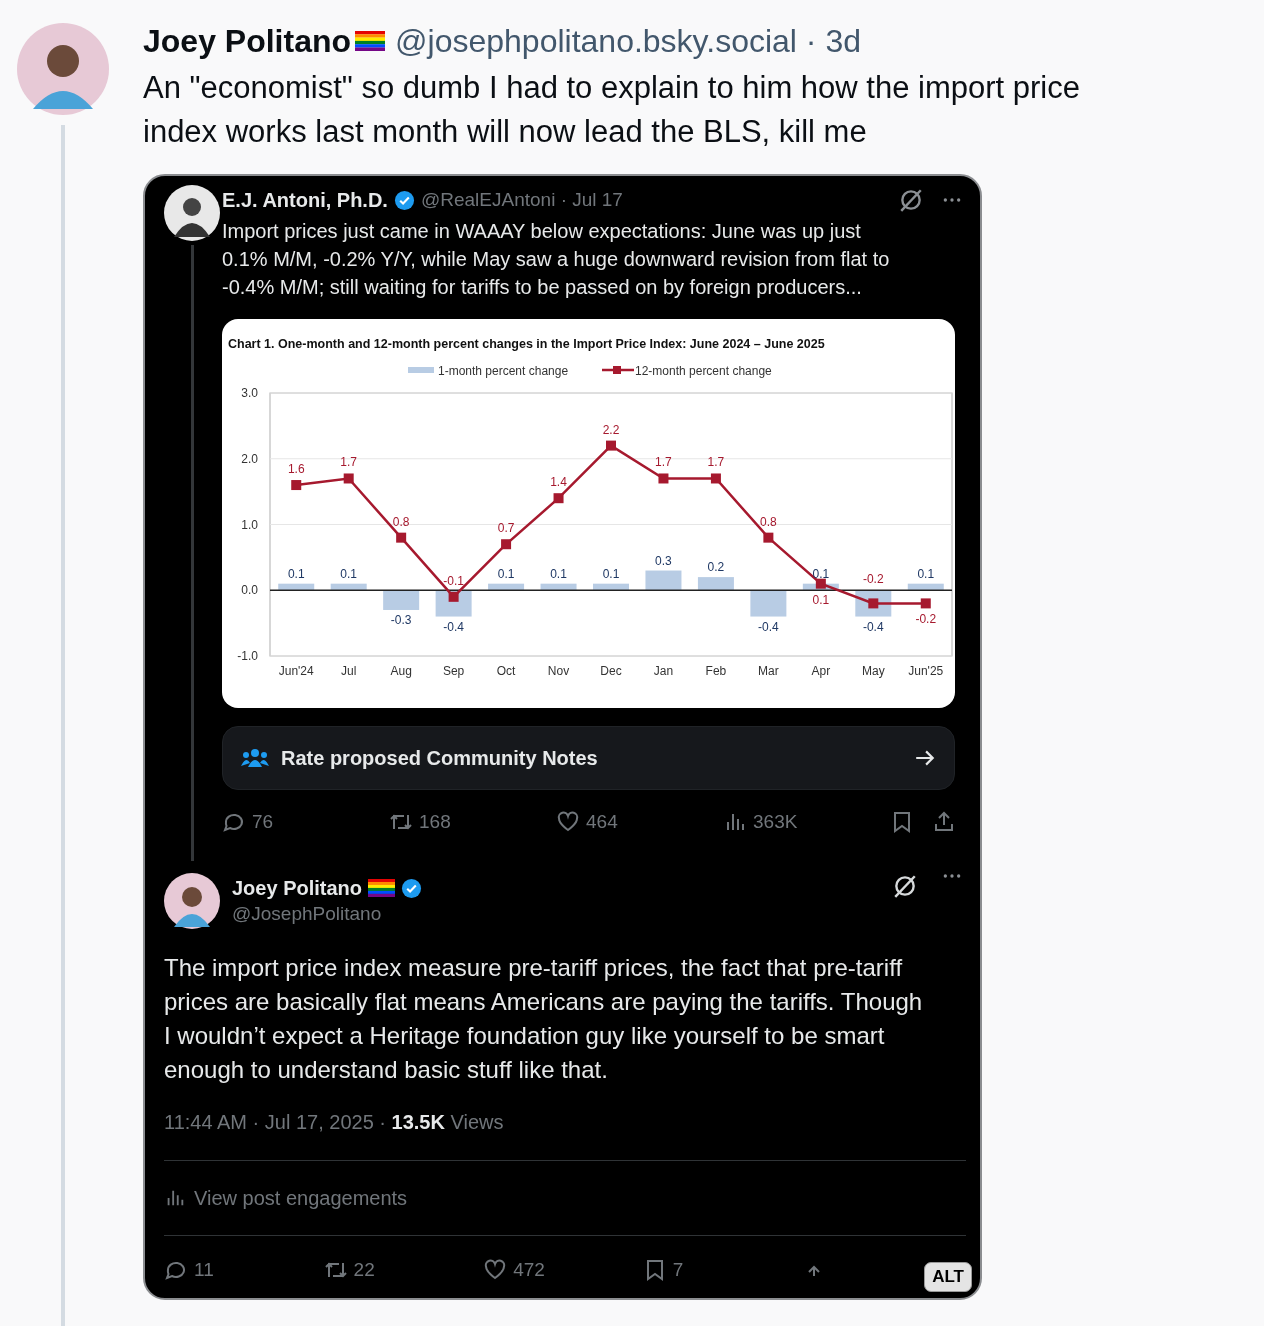 This screenshot has height=1326, width=1264. Describe the element at coordinates (529, 1270) in the screenshot. I see `action-count: 472` at that location.